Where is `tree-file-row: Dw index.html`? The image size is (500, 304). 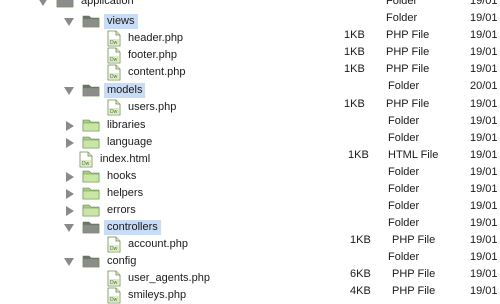 tree-file-row: Dw index.html is located at coordinates (165, 159).